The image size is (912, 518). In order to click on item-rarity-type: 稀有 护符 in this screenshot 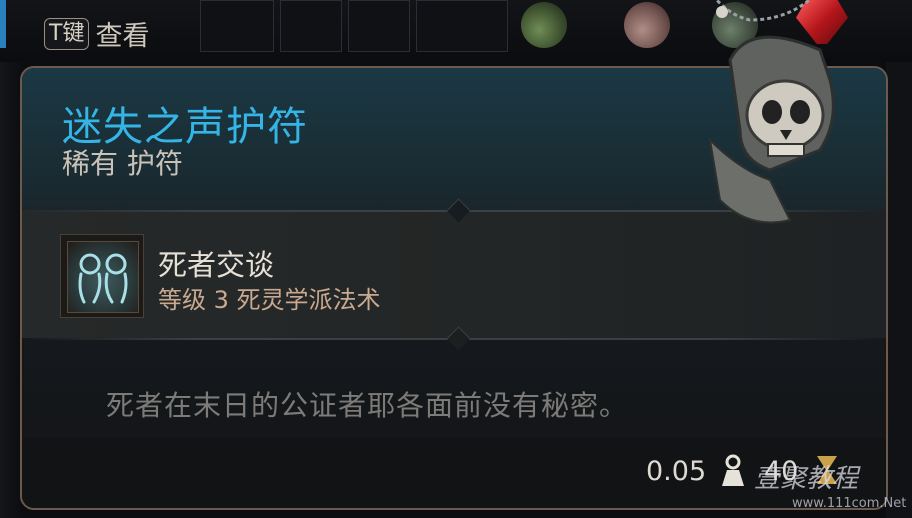, I will do `click(122, 163)`.